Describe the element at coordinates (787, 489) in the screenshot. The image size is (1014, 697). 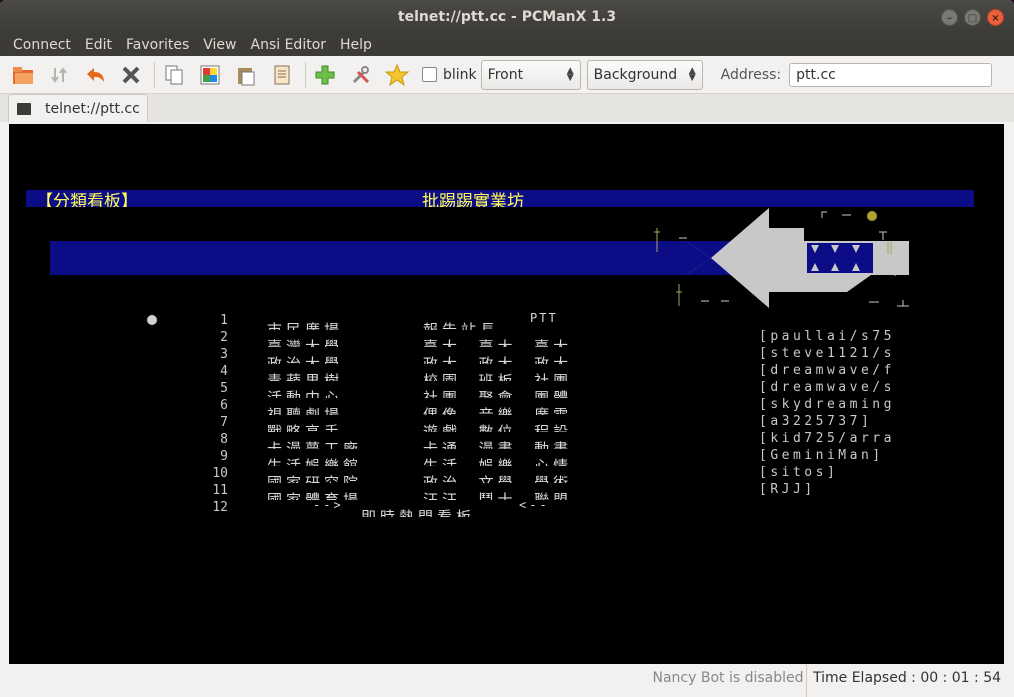
I see `user-entry: [RJJ]` at that location.